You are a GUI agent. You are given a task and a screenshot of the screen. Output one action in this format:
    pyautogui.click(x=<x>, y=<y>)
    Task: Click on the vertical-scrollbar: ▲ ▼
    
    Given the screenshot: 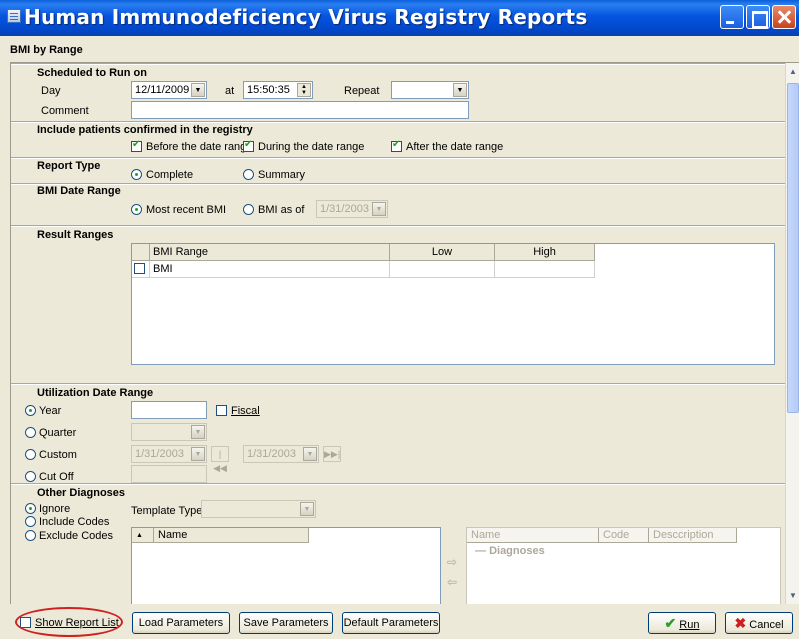 What is the action you would take?
    pyautogui.click(x=792, y=333)
    